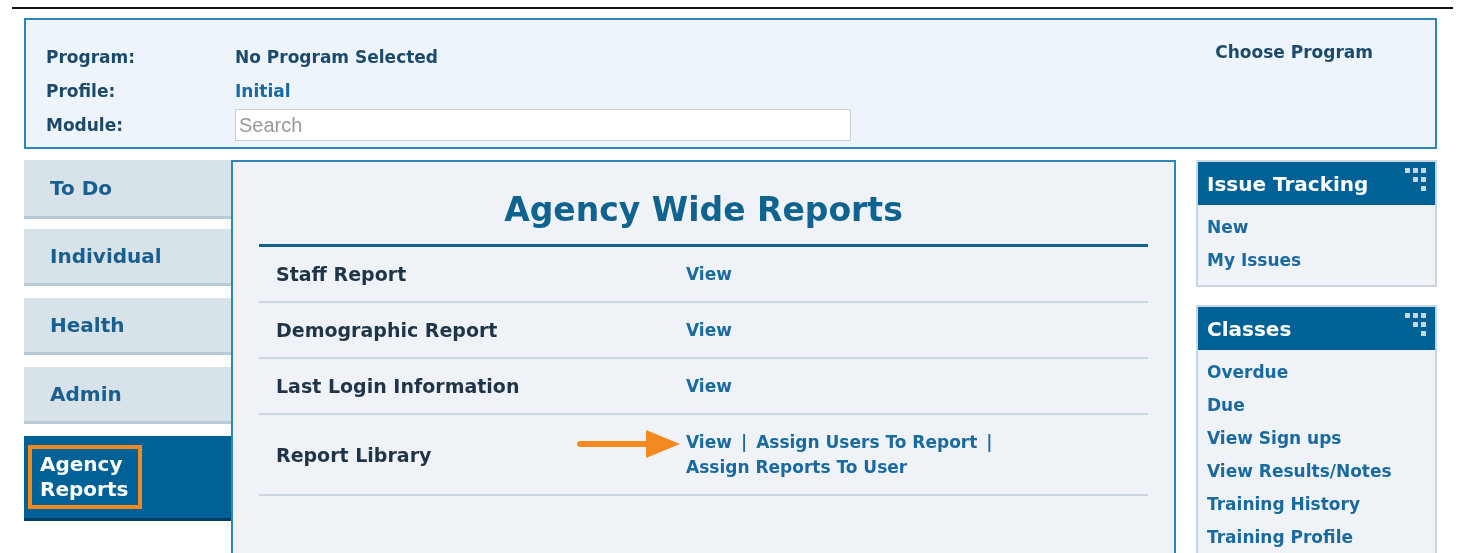 This screenshot has width=1459, height=553. I want to click on widget-link: Due, so click(1316, 409).